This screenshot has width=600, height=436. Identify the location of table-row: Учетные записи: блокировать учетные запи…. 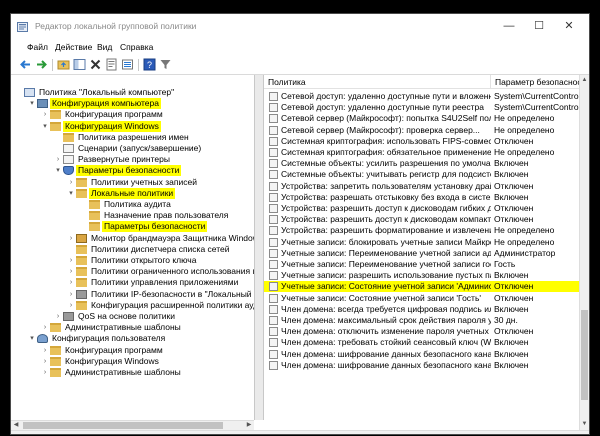
(421, 242).